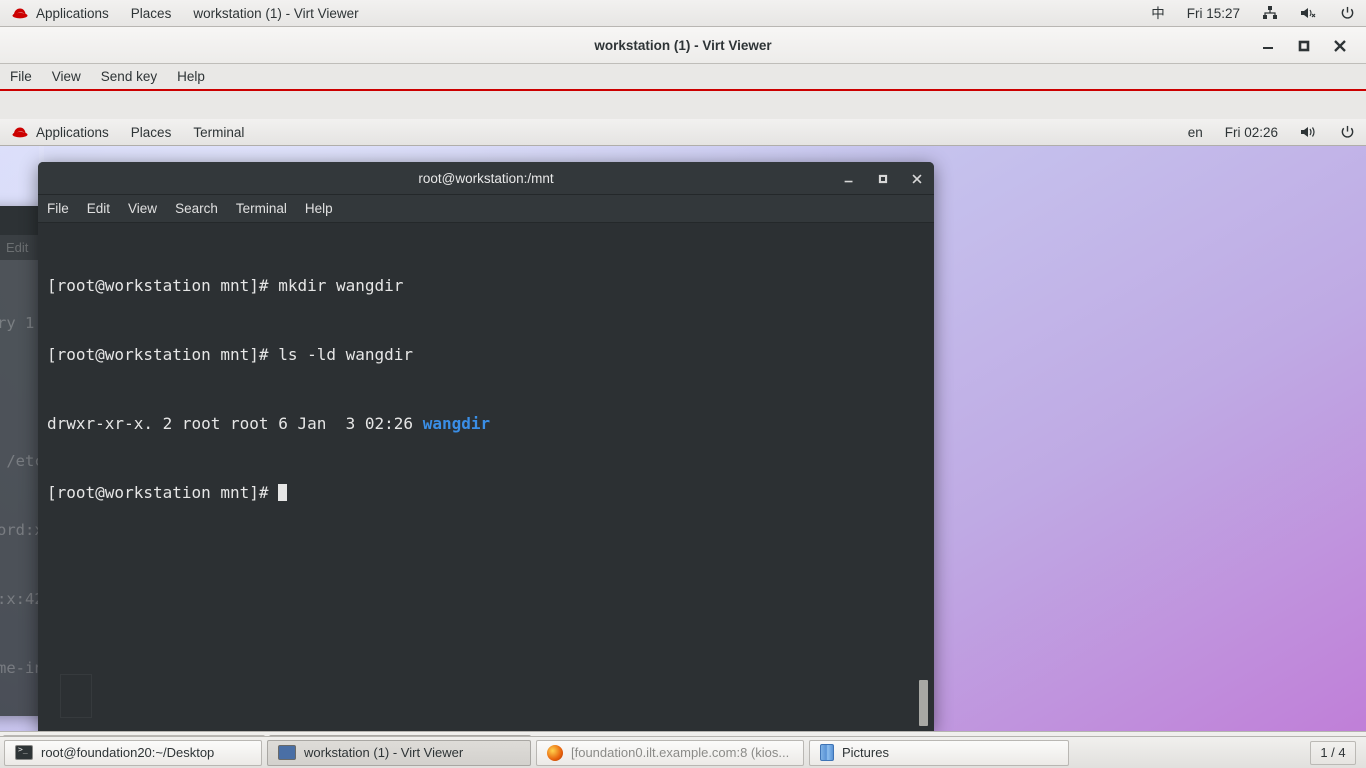  What do you see at coordinates (163, 354) in the screenshot?
I see `fg-prompt-2: [root@workstation mnt]#` at bounding box center [163, 354].